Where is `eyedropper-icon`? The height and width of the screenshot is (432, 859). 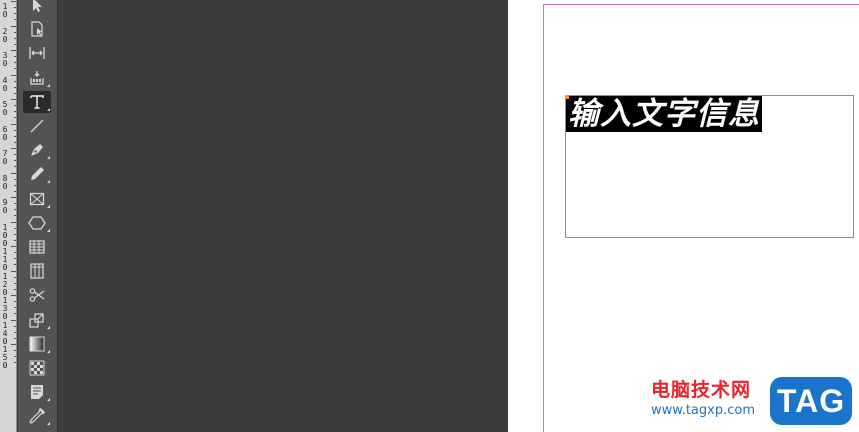
eyedropper-icon is located at coordinates (37, 416).